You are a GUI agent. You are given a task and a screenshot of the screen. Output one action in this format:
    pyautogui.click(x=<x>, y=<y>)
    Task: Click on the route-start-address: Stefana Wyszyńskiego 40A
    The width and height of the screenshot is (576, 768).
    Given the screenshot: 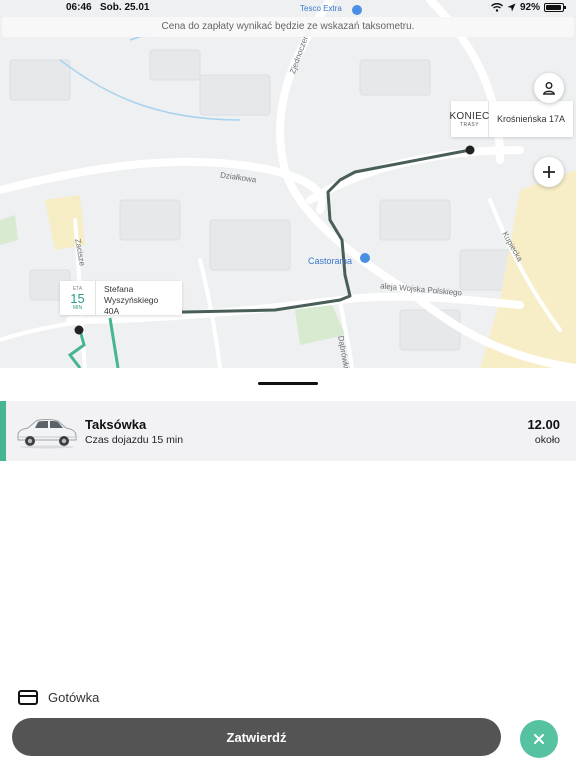 What is the action you would take?
    pyautogui.click(x=139, y=298)
    